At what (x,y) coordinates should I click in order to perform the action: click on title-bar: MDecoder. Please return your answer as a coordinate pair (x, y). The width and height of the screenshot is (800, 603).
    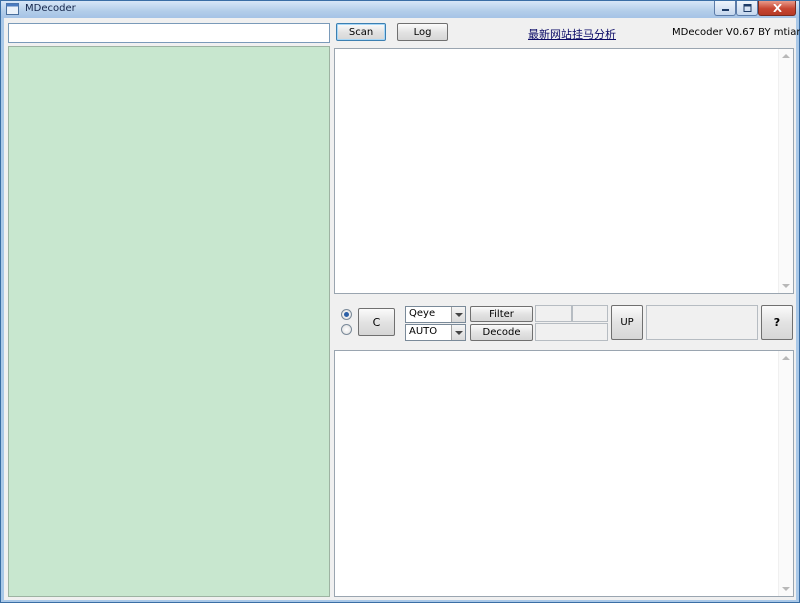
    Looking at the image, I should click on (400, 9).